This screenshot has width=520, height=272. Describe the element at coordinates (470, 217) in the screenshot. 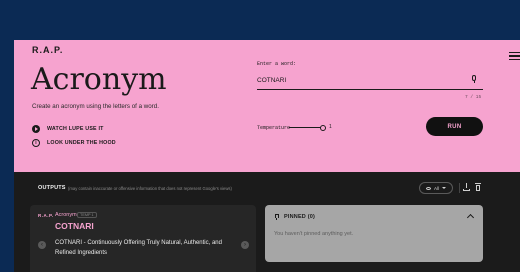

I see `chevron-up-icon` at that location.